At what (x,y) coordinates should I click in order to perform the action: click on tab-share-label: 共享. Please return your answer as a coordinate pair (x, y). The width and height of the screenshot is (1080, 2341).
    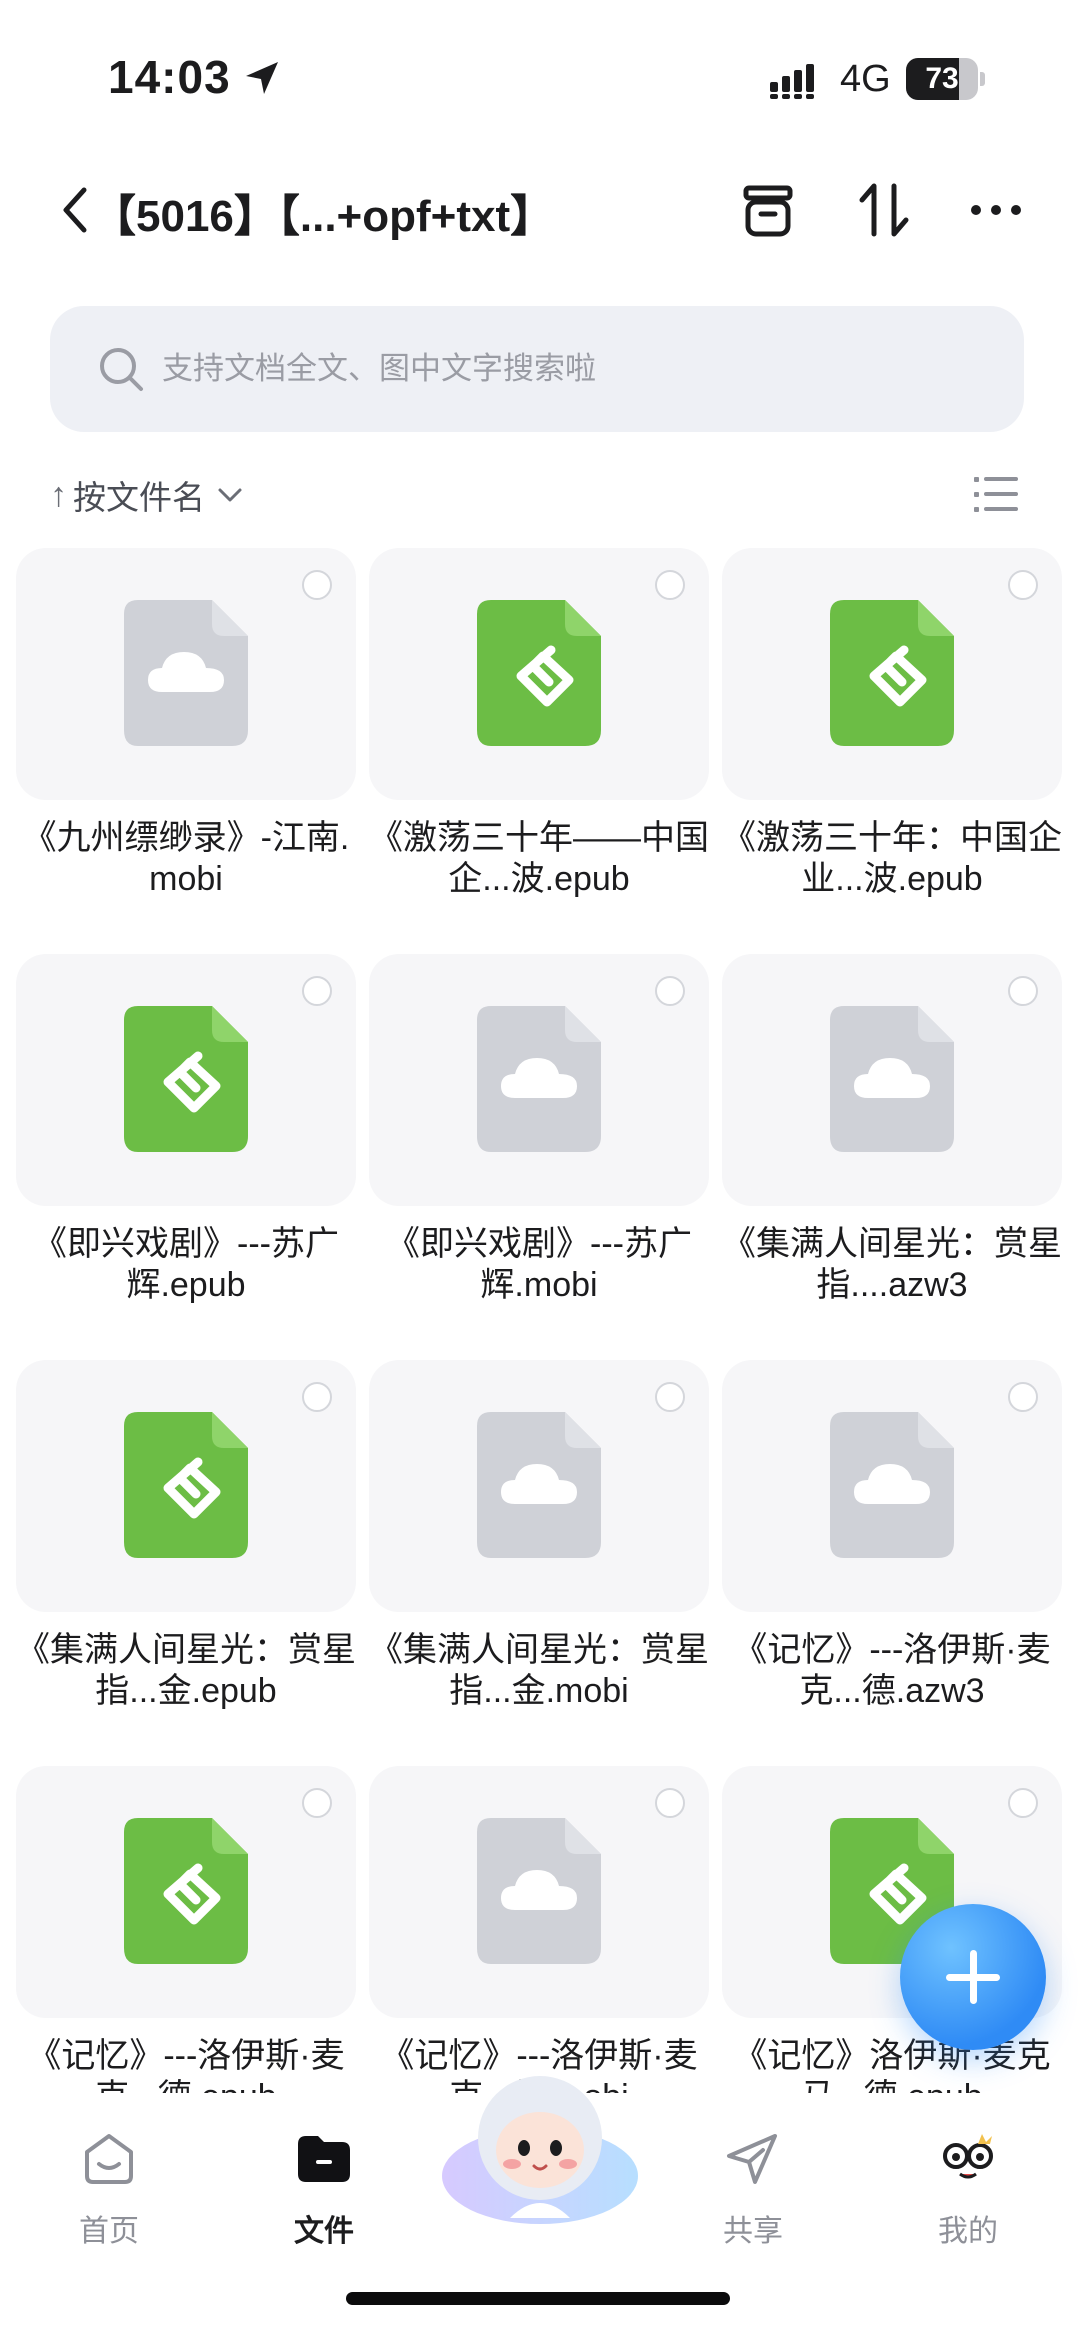
    Looking at the image, I should click on (753, 2231).